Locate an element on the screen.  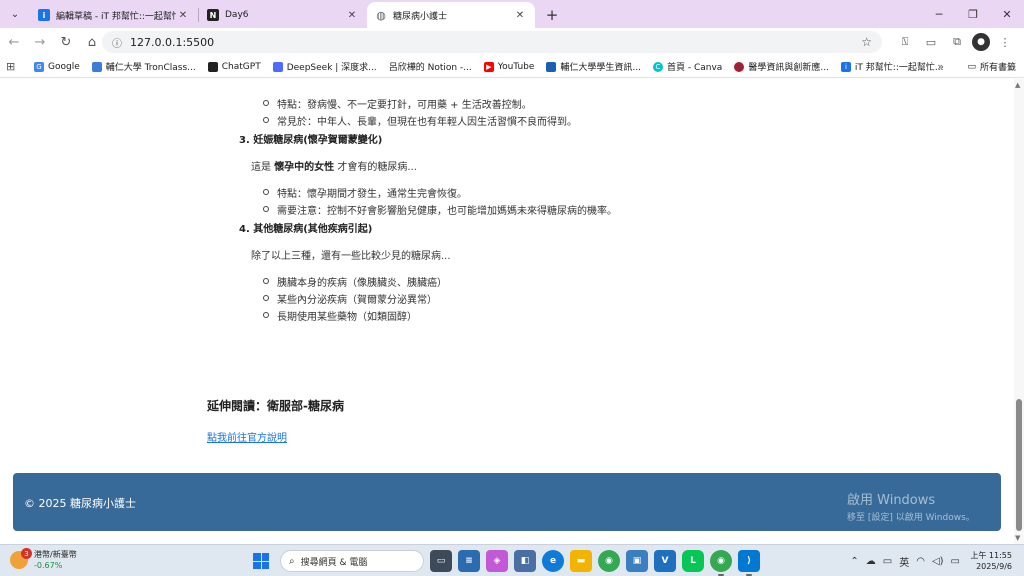
scroll-down-icon: ▼ is located at coordinates (1017, 538).